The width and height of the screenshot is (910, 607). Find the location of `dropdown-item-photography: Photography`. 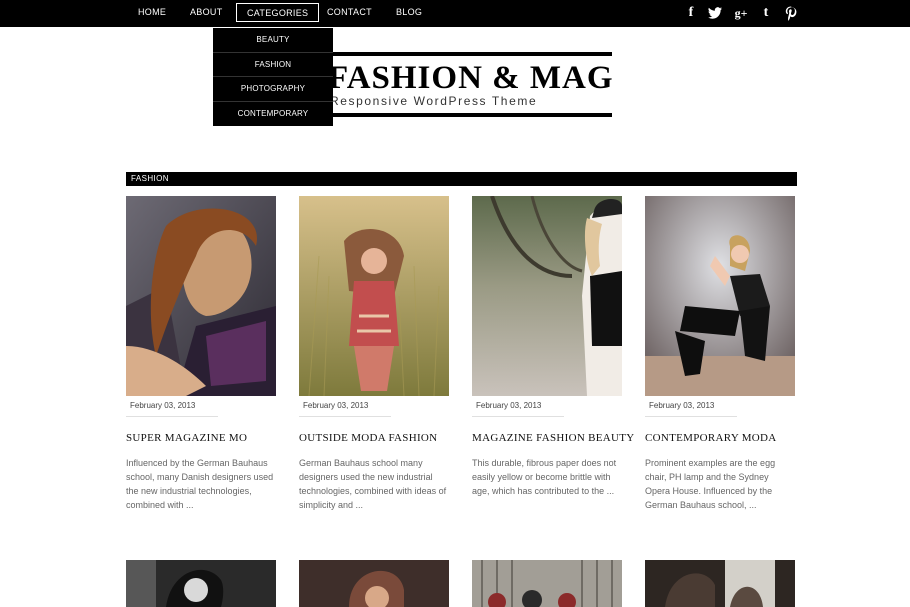

dropdown-item-photography: Photography is located at coordinates (273, 89).